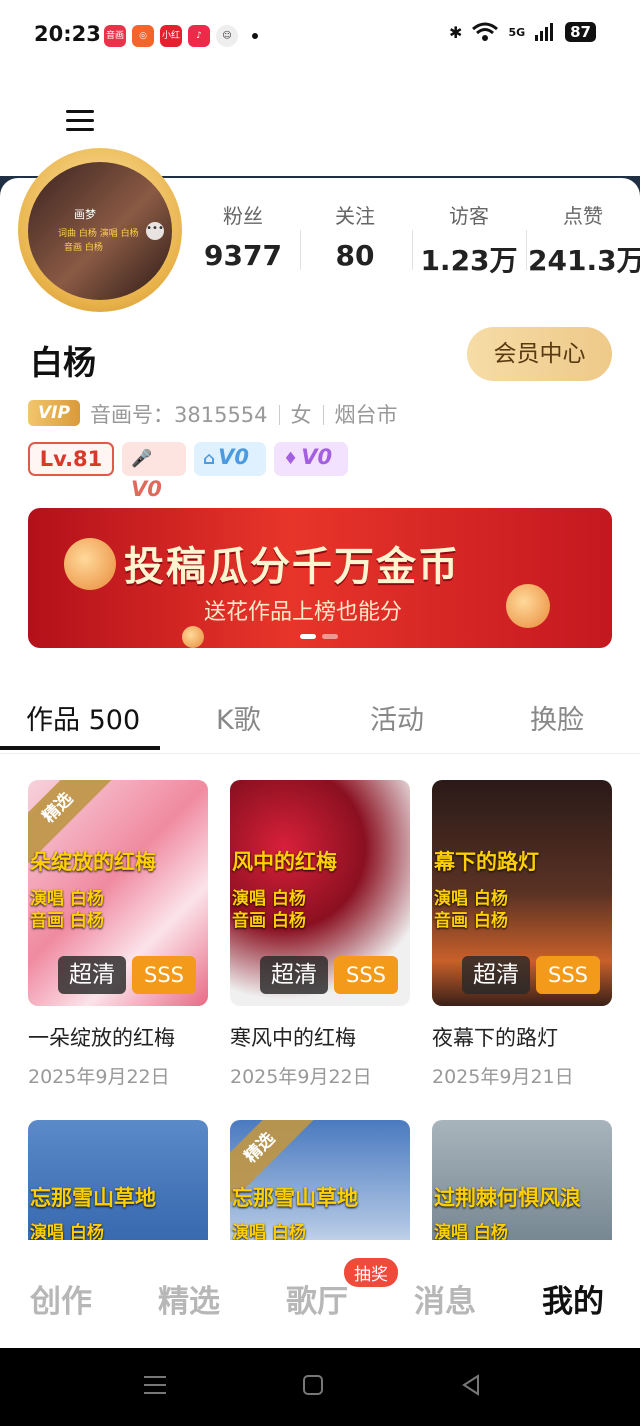 This screenshot has width=640, height=1426. I want to click on stat-label: 粉丝, so click(243, 216).